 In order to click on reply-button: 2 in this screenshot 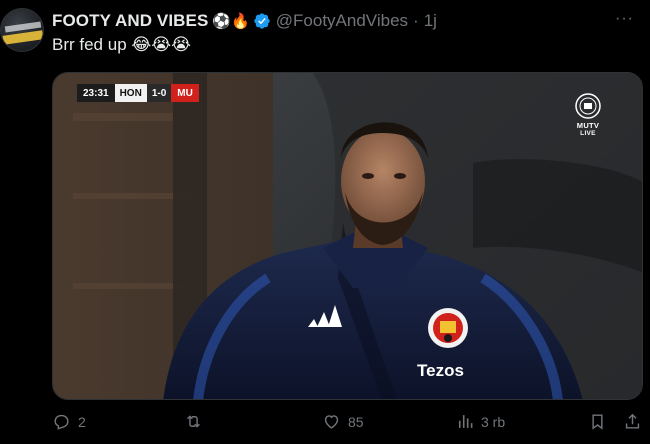, I will do `click(69, 421)`.